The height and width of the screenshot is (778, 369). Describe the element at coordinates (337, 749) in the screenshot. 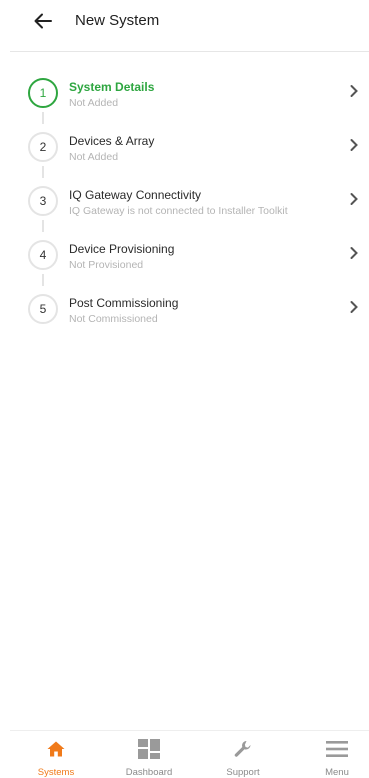

I see `menu-icon` at that location.